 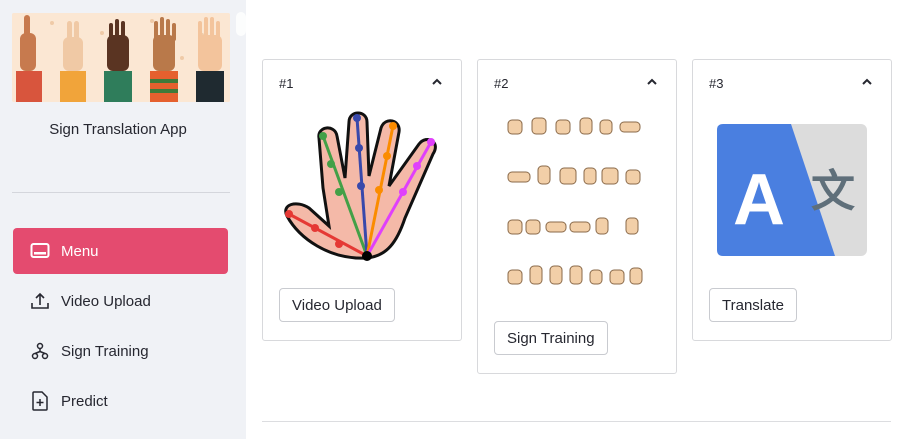 What do you see at coordinates (241, 24) in the screenshot?
I see `scrollbar` at bounding box center [241, 24].